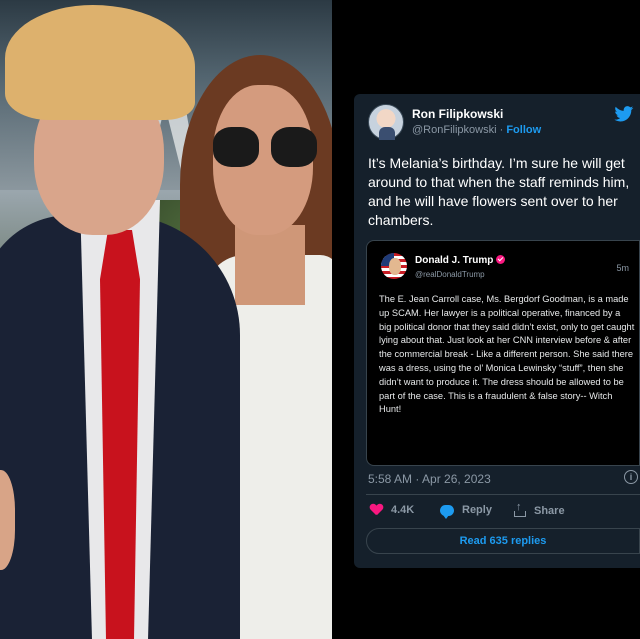 This screenshot has width=640, height=639. I want to click on read-replies-button: Read 635 replies, so click(503, 541).